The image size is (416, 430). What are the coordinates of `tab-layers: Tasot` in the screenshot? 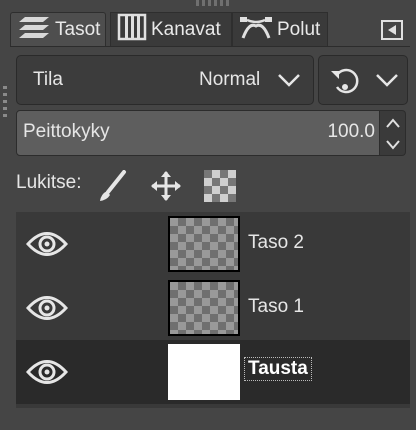 It's located at (58, 29).